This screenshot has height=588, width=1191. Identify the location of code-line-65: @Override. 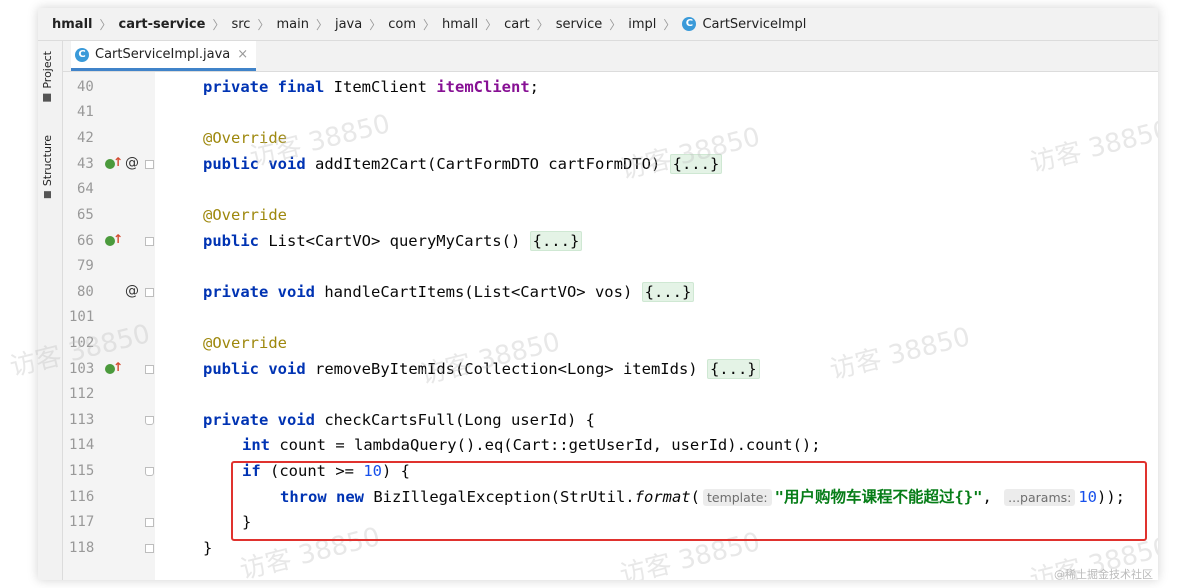
(245, 215).